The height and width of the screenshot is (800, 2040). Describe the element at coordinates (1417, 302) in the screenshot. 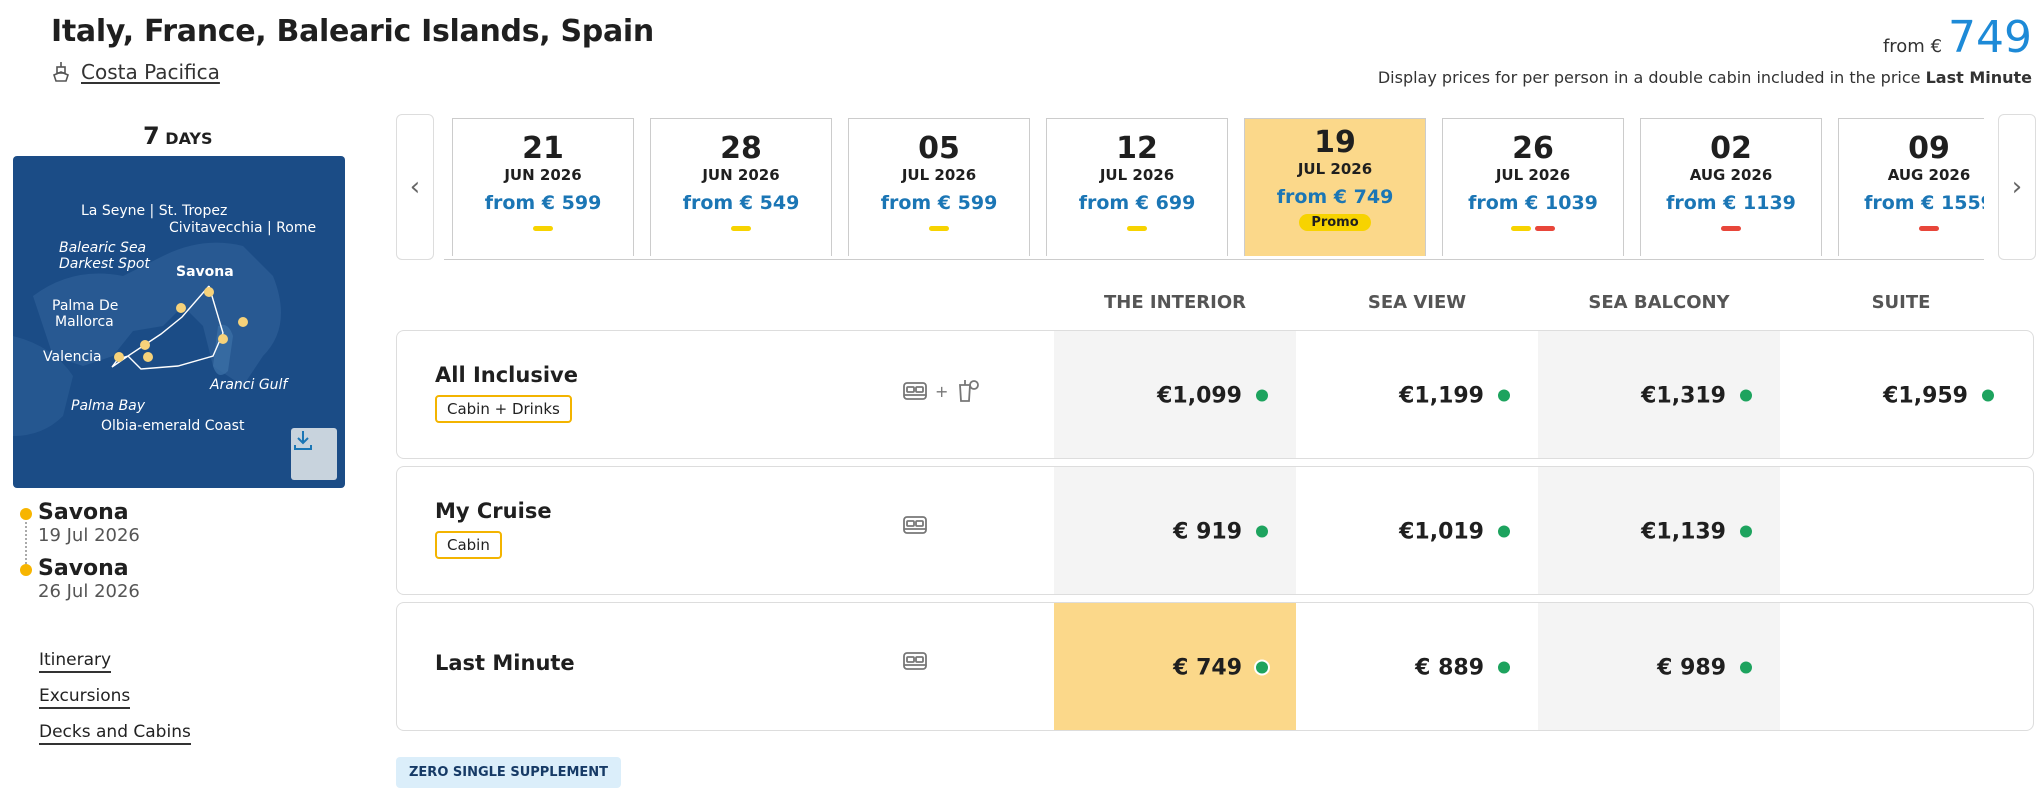

I see `column-header-sea-view: SEA VIEW` at that location.